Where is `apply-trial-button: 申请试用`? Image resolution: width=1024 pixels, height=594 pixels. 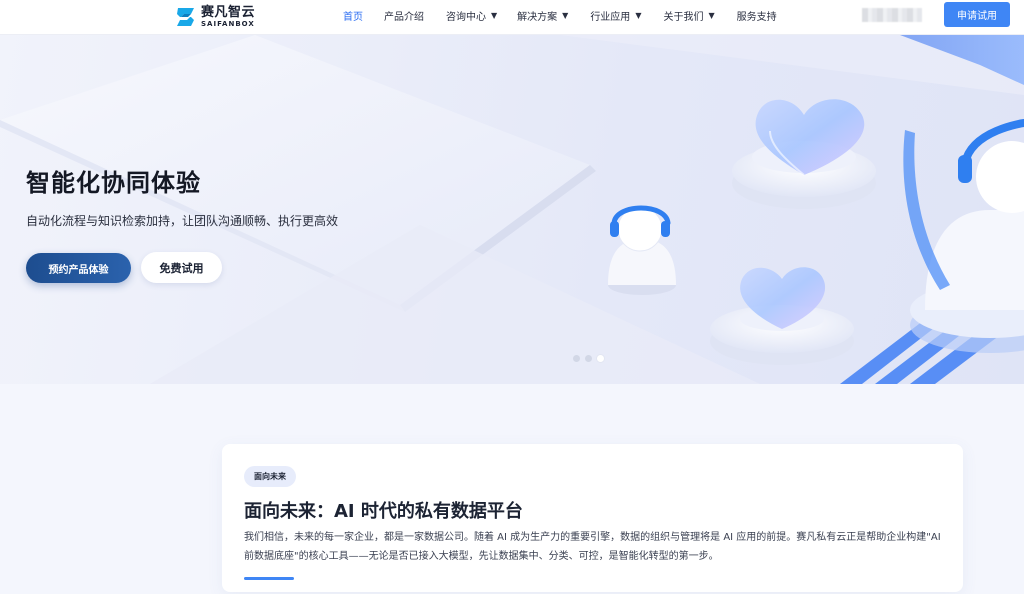
apply-trial-button: 申请试用 is located at coordinates (977, 14).